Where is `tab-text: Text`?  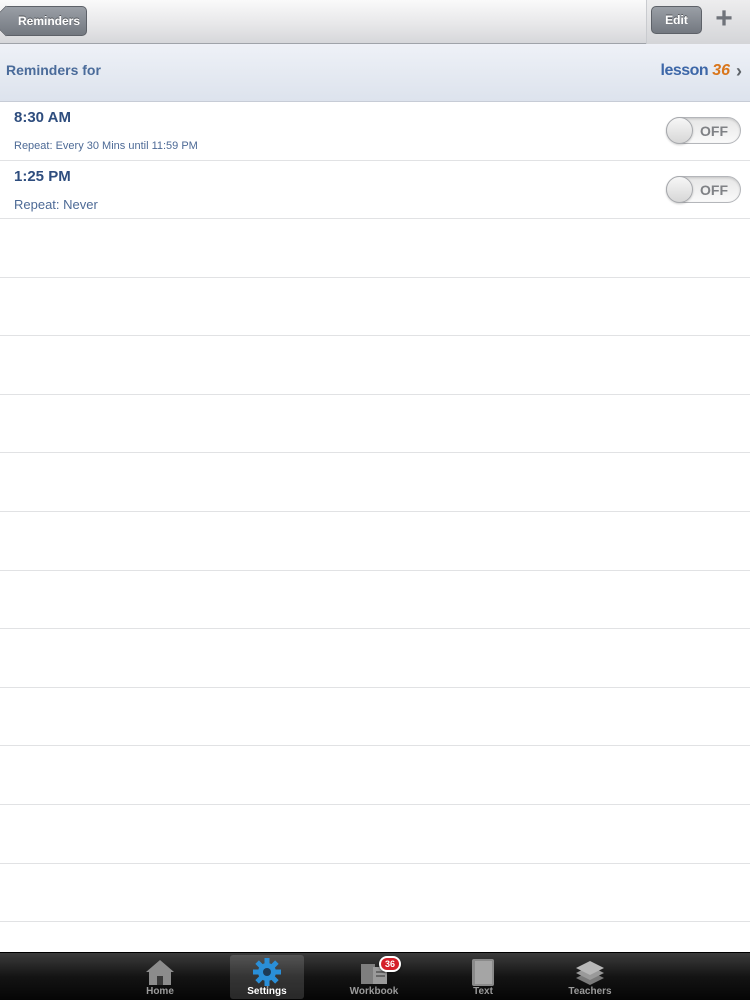
tab-text: Text is located at coordinates (483, 977).